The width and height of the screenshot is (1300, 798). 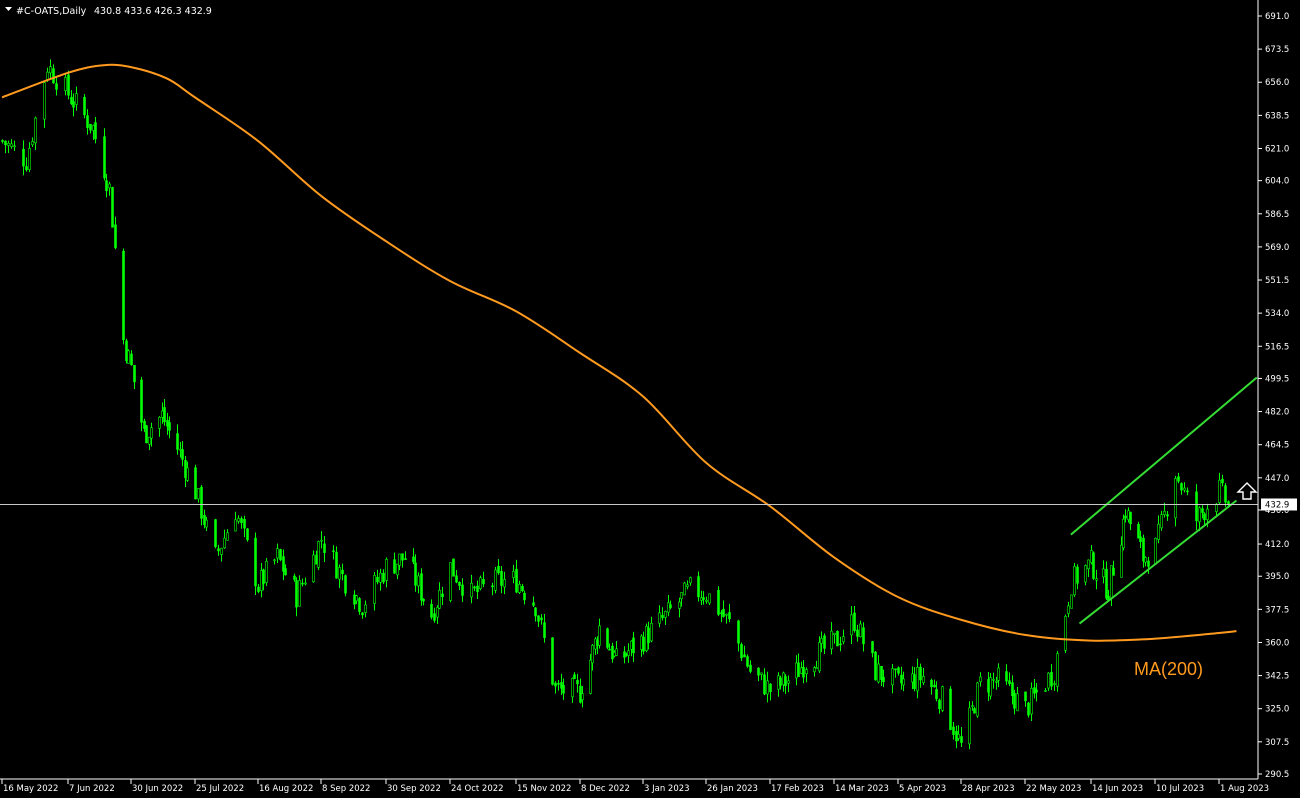 What do you see at coordinates (1277, 50) in the screenshot?
I see `y-tick-label: 673.5` at bounding box center [1277, 50].